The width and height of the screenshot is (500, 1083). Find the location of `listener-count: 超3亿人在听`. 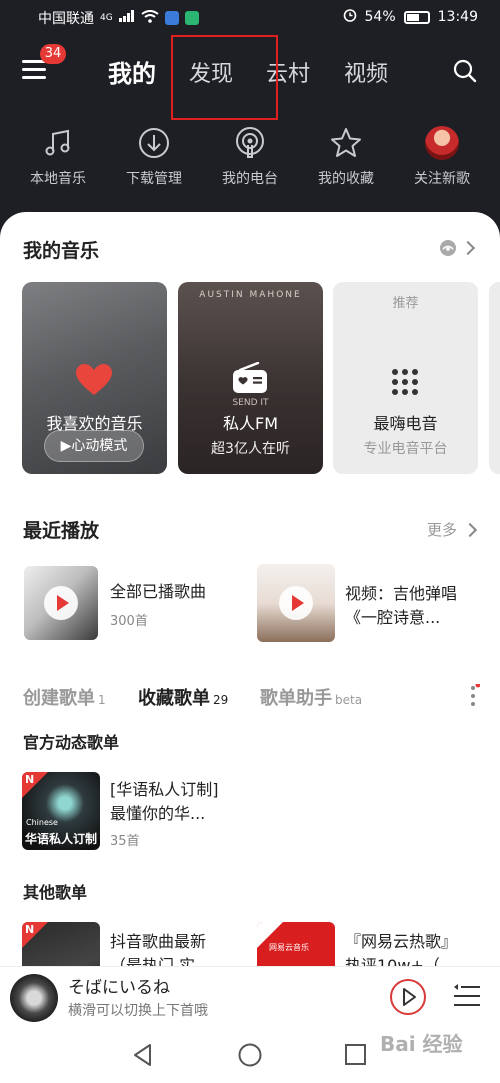

listener-count: 超3亿人在听 is located at coordinates (250, 449).